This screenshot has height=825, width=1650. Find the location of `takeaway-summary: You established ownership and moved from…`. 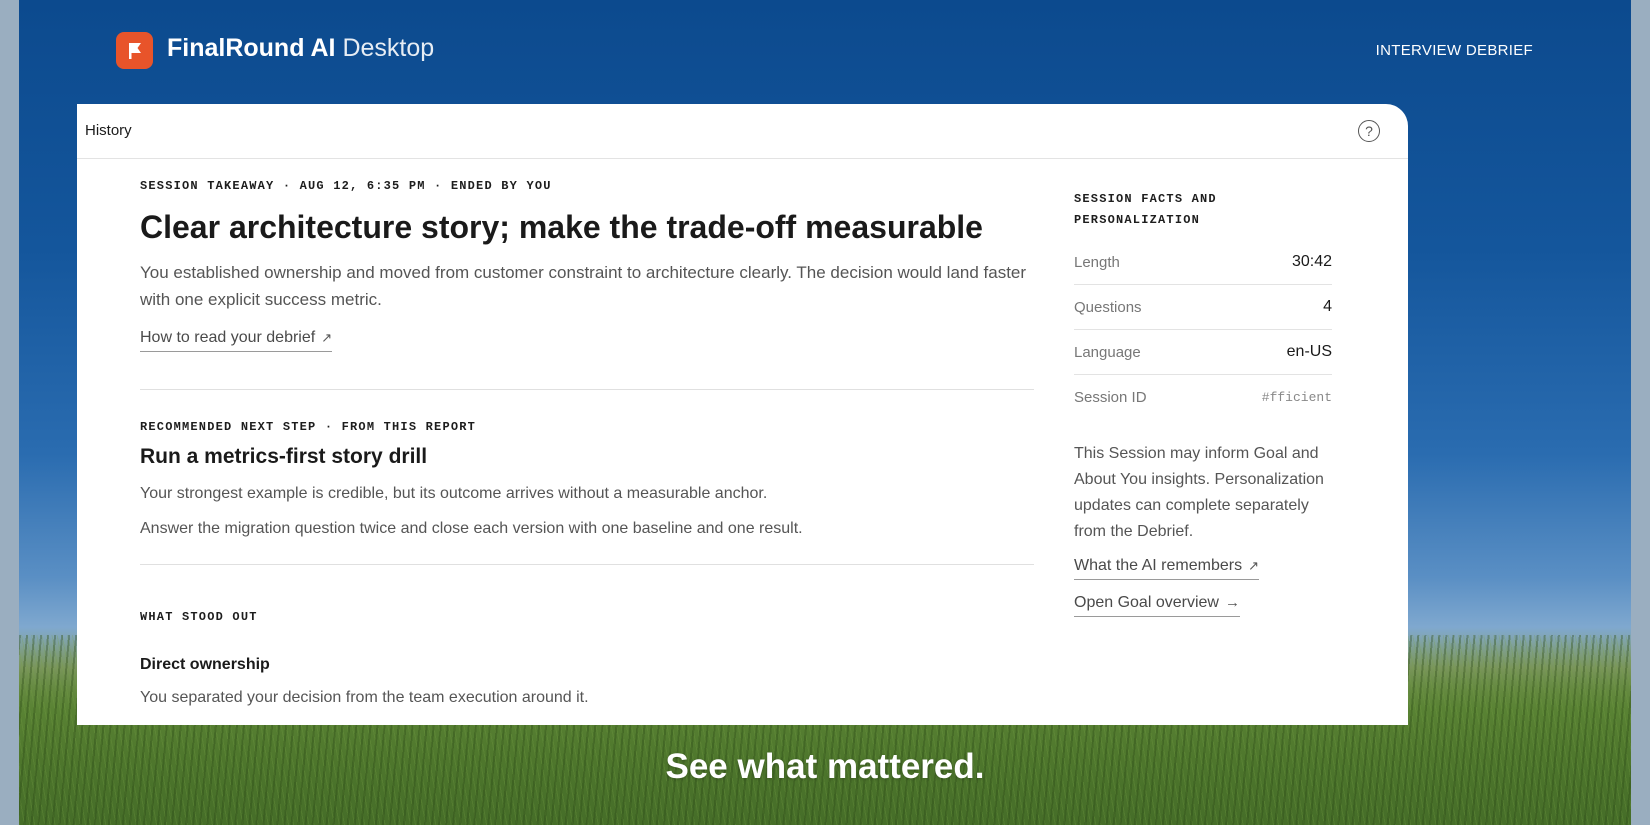

takeaway-summary: You established ownership and moved from… is located at coordinates (583, 286).